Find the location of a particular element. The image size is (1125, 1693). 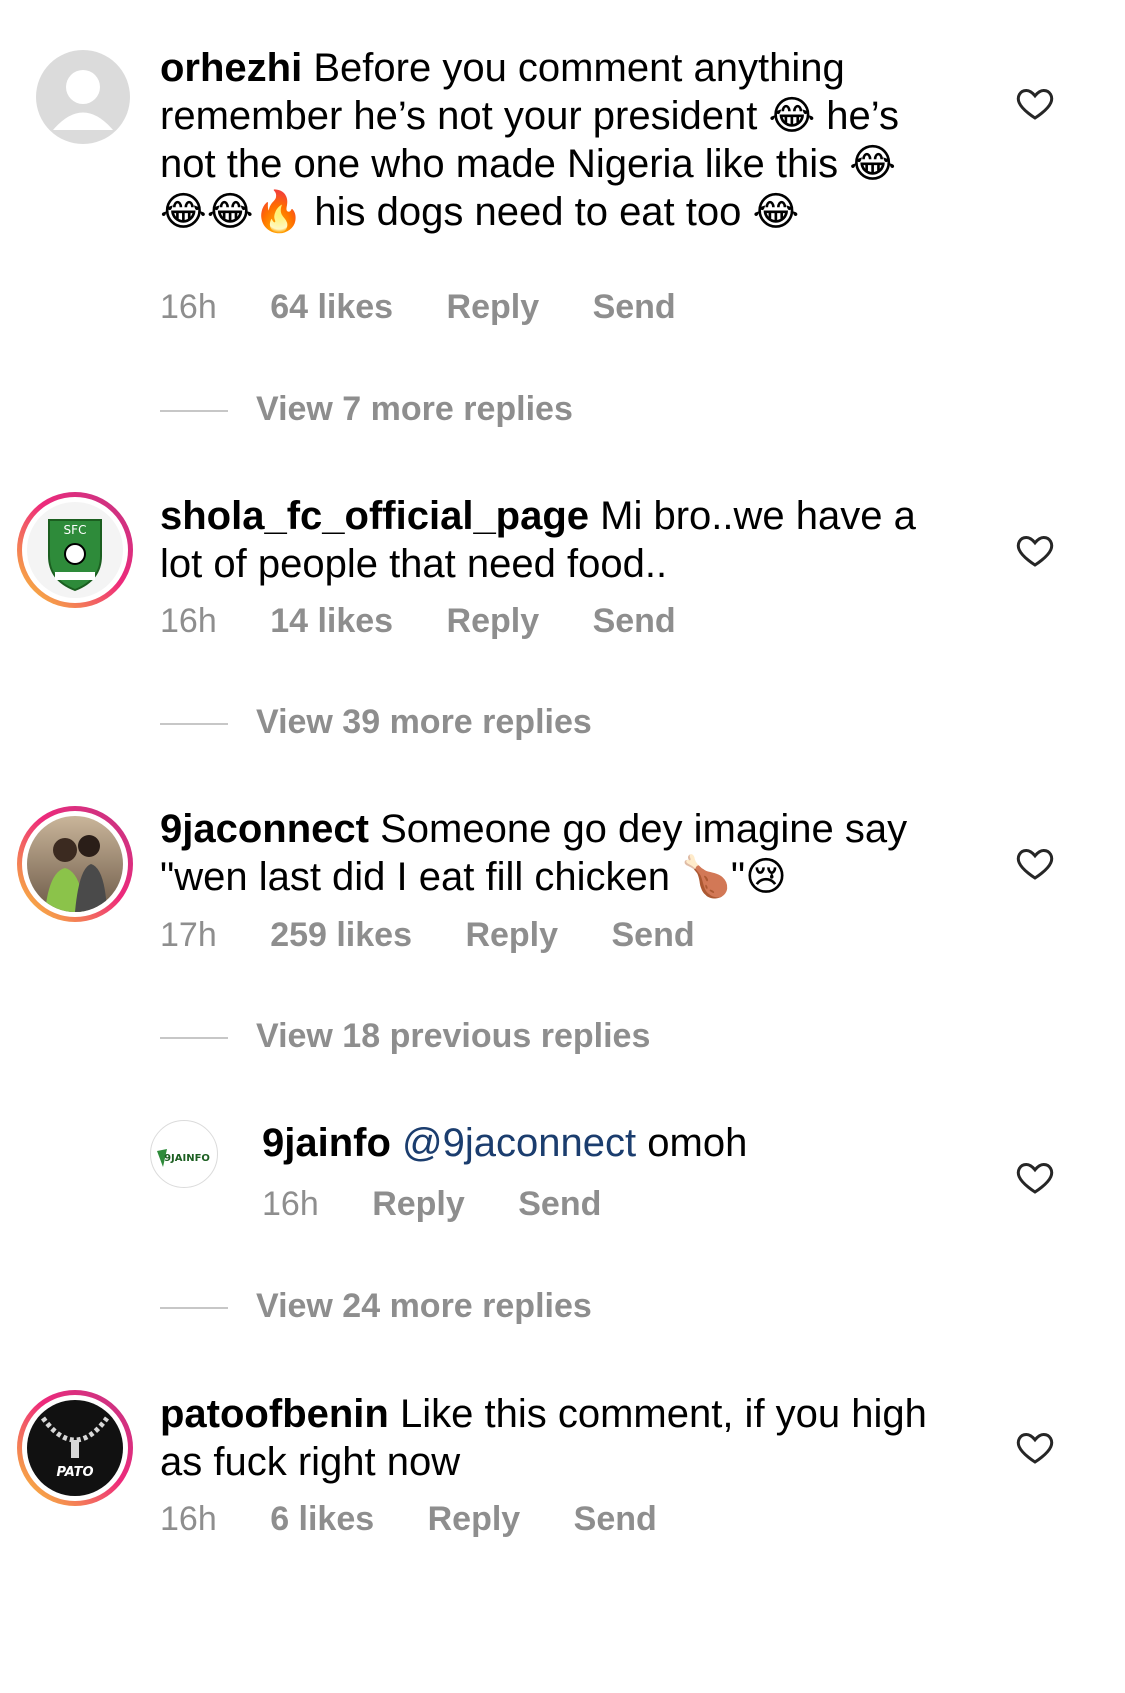

likes-count: 6 likes is located at coordinates (322, 1519).